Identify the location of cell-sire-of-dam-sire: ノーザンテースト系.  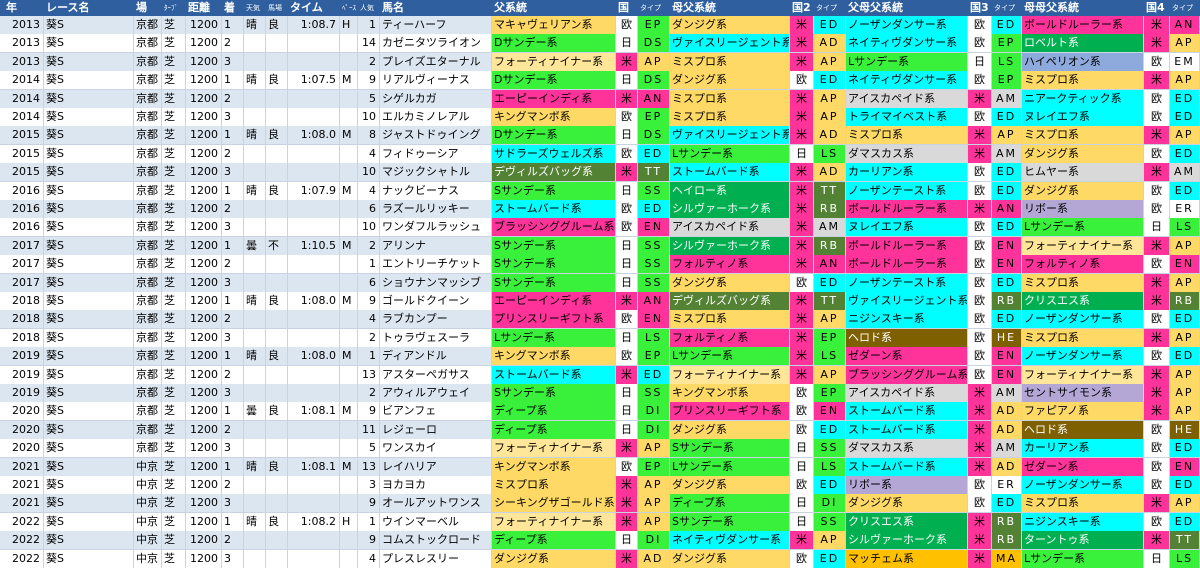
(907, 190).